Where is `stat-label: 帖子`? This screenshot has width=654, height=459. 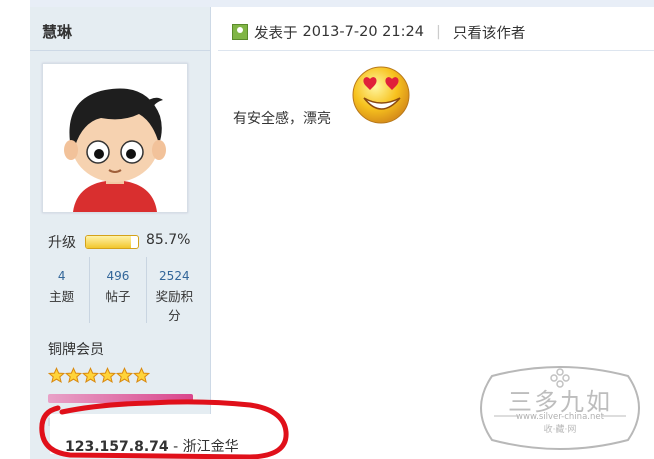
stat-label: 帖子 is located at coordinates (118, 296).